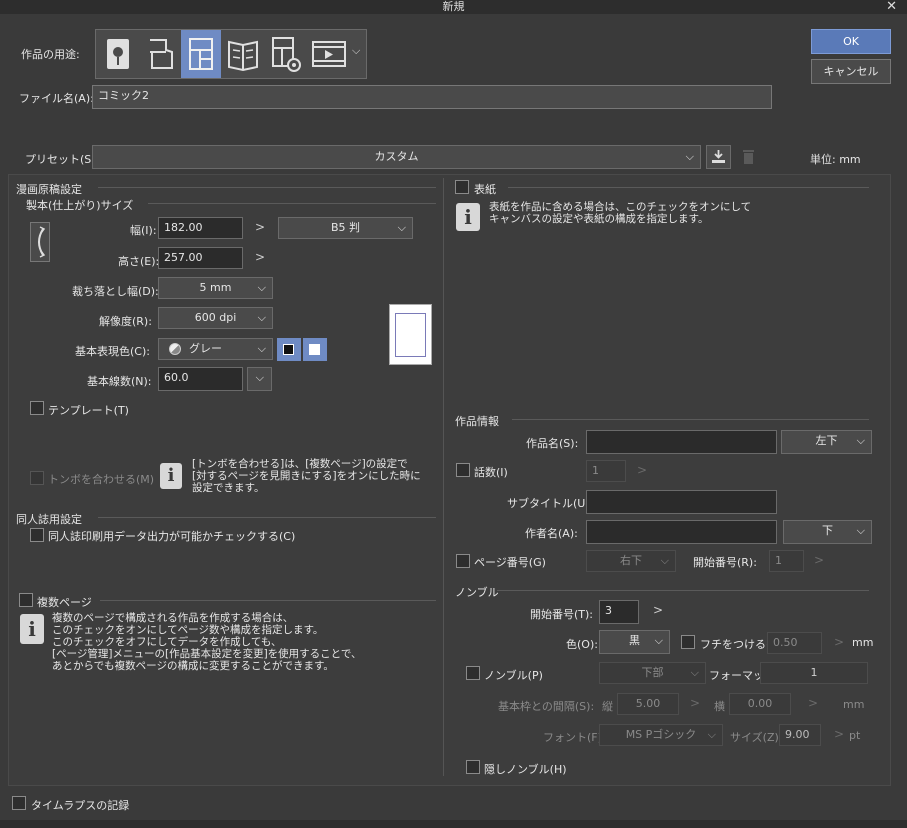 The image size is (907, 828). Describe the element at coordinates (159, 54) in the screenshot. I see `webtoon-icon` at that location.